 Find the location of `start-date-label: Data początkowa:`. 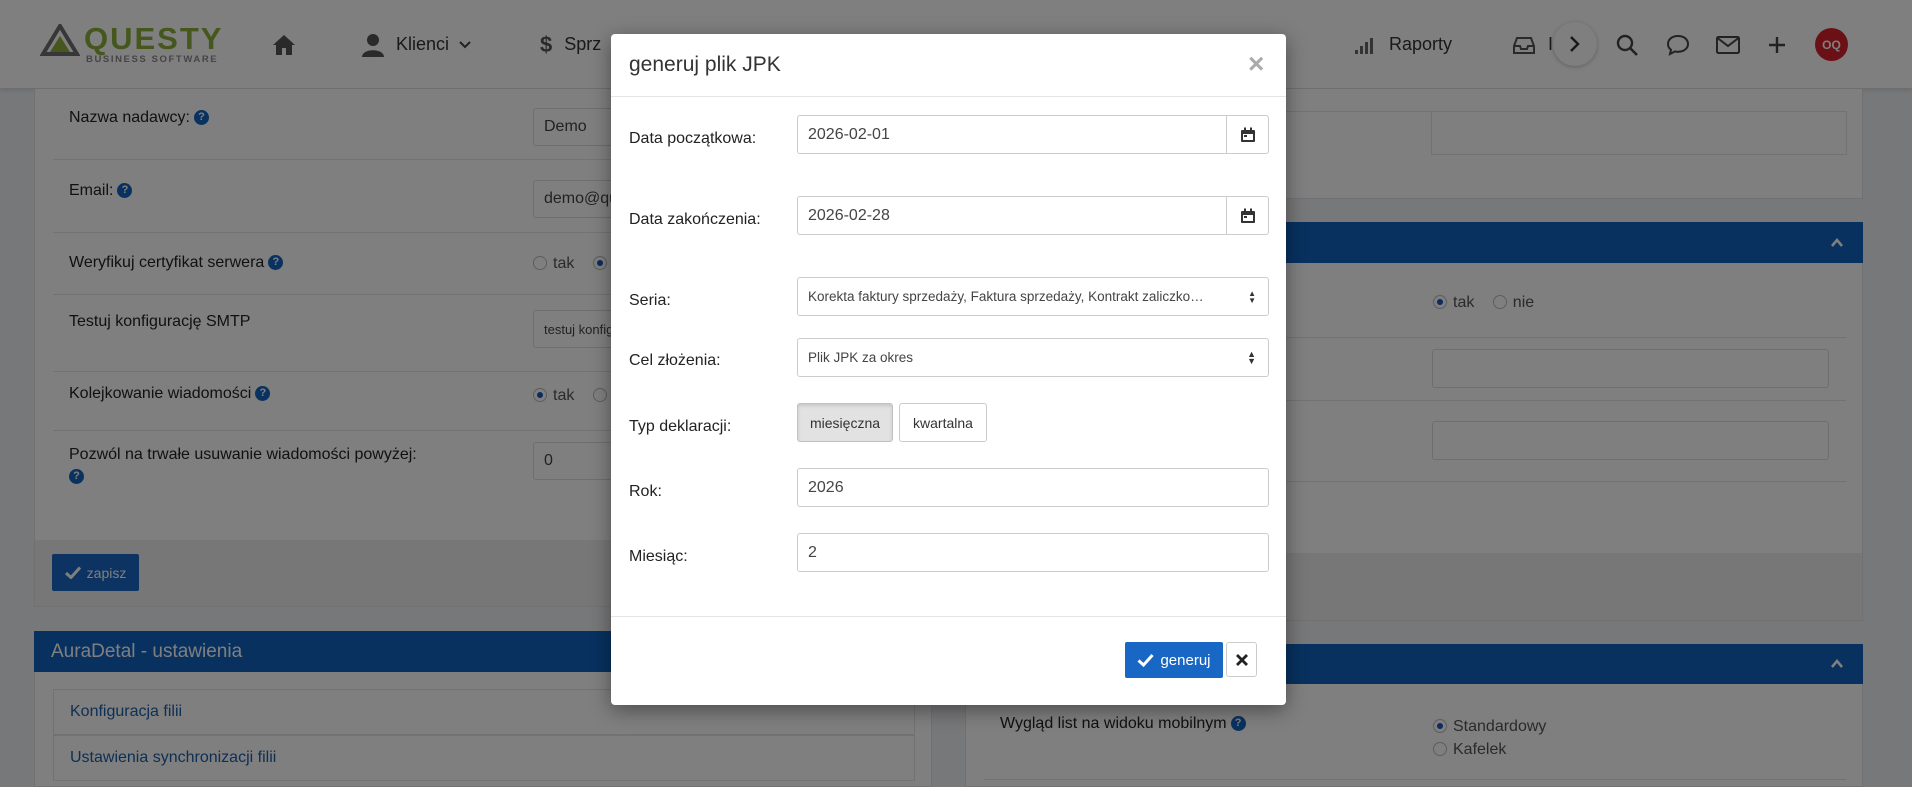

start-date-label: Data początkowa: is located at coordinates (693, 138).